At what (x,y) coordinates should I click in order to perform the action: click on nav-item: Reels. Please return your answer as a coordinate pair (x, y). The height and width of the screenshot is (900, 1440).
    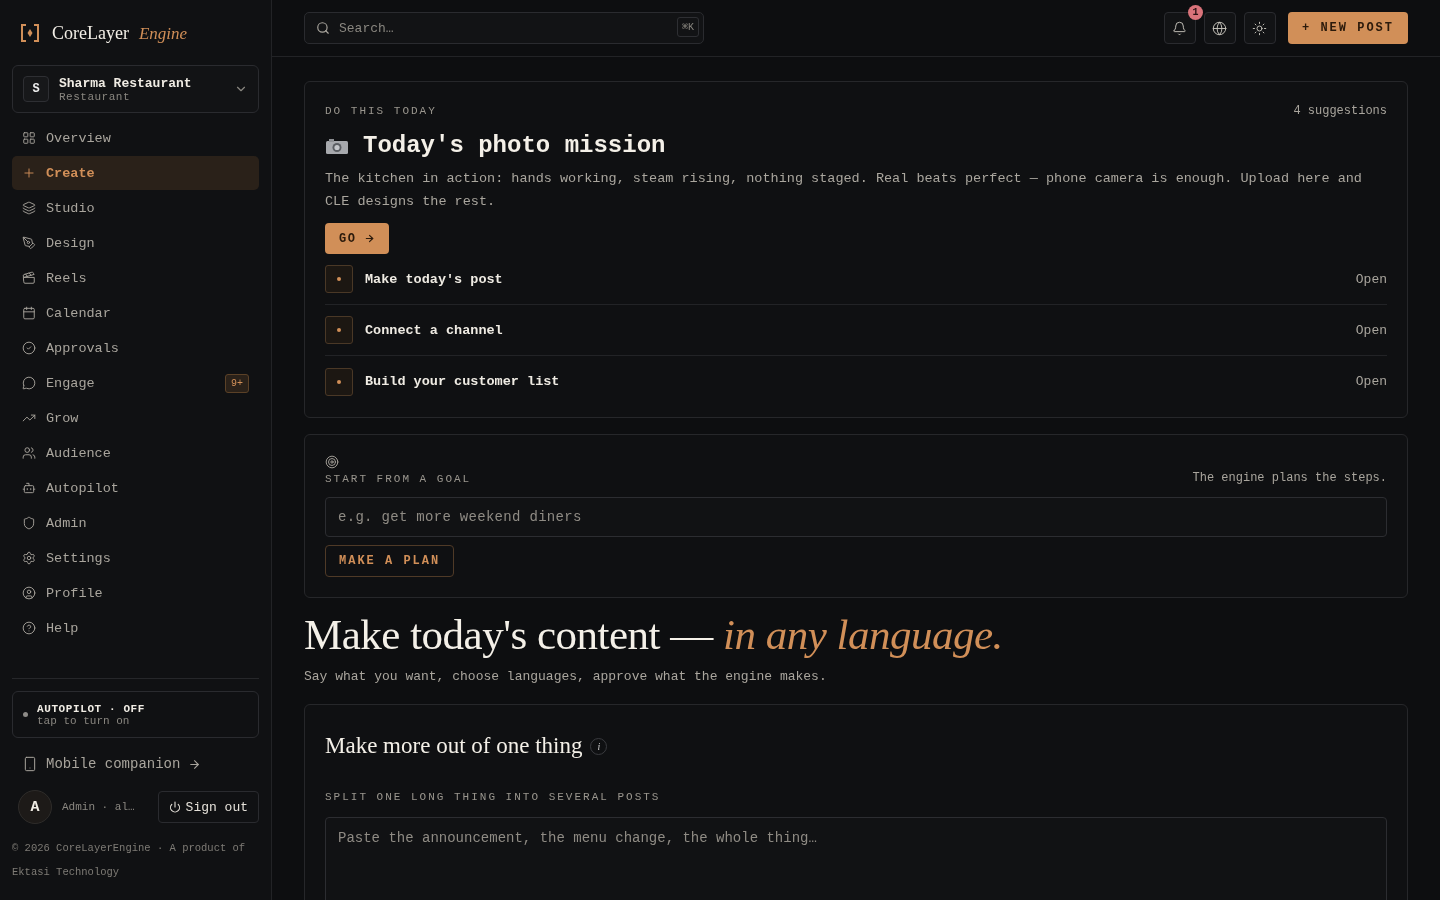
    Looking at the image, I should click on (135, 278).